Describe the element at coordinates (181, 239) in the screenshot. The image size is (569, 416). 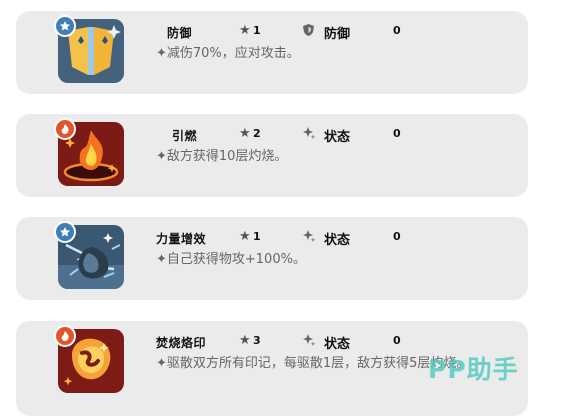
I see `skill-name: 力量增效` at that location.